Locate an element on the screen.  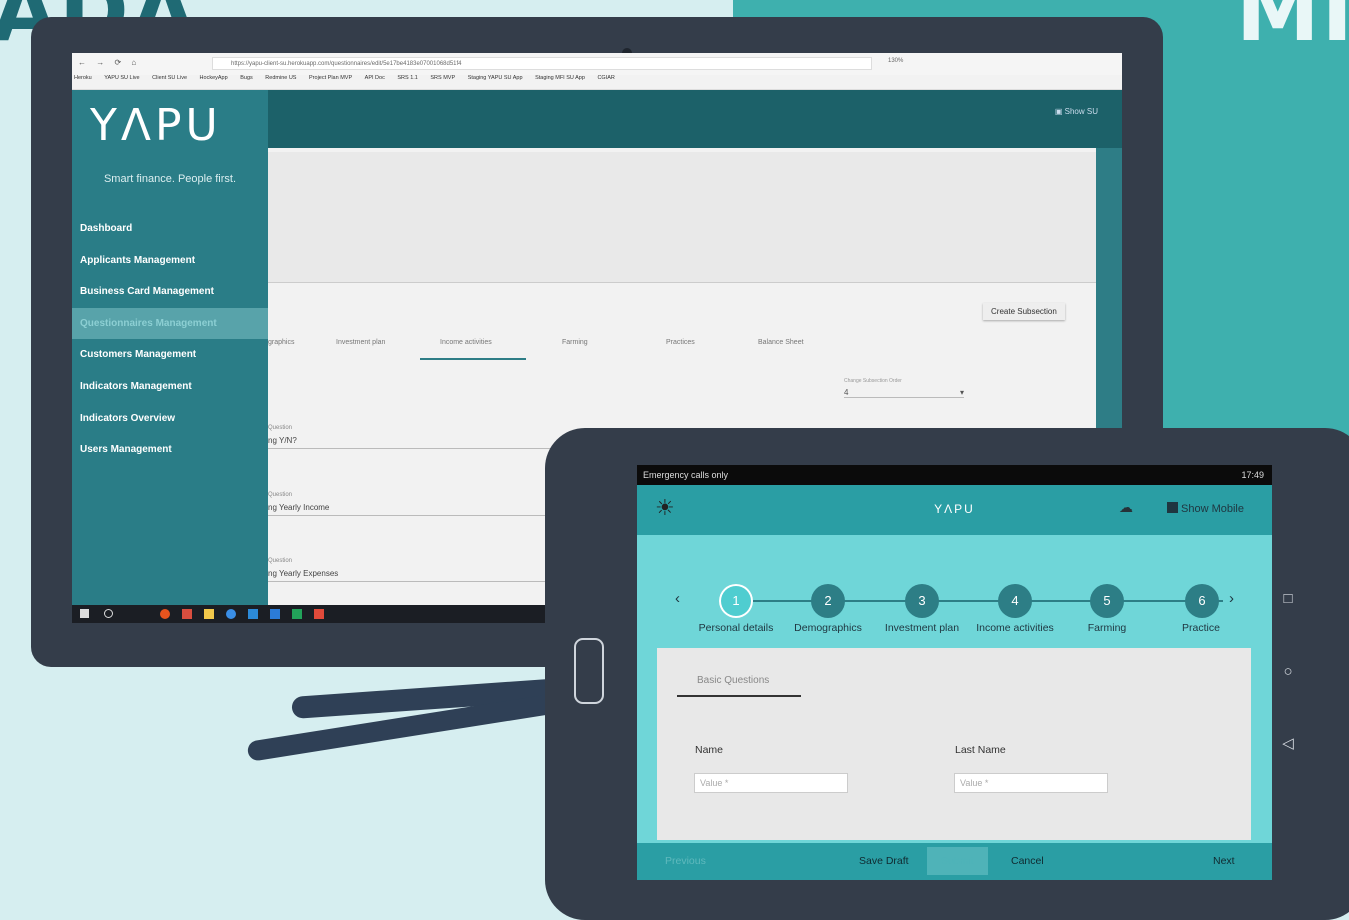
step-label: Personal details is located at coordinates (736, 628).